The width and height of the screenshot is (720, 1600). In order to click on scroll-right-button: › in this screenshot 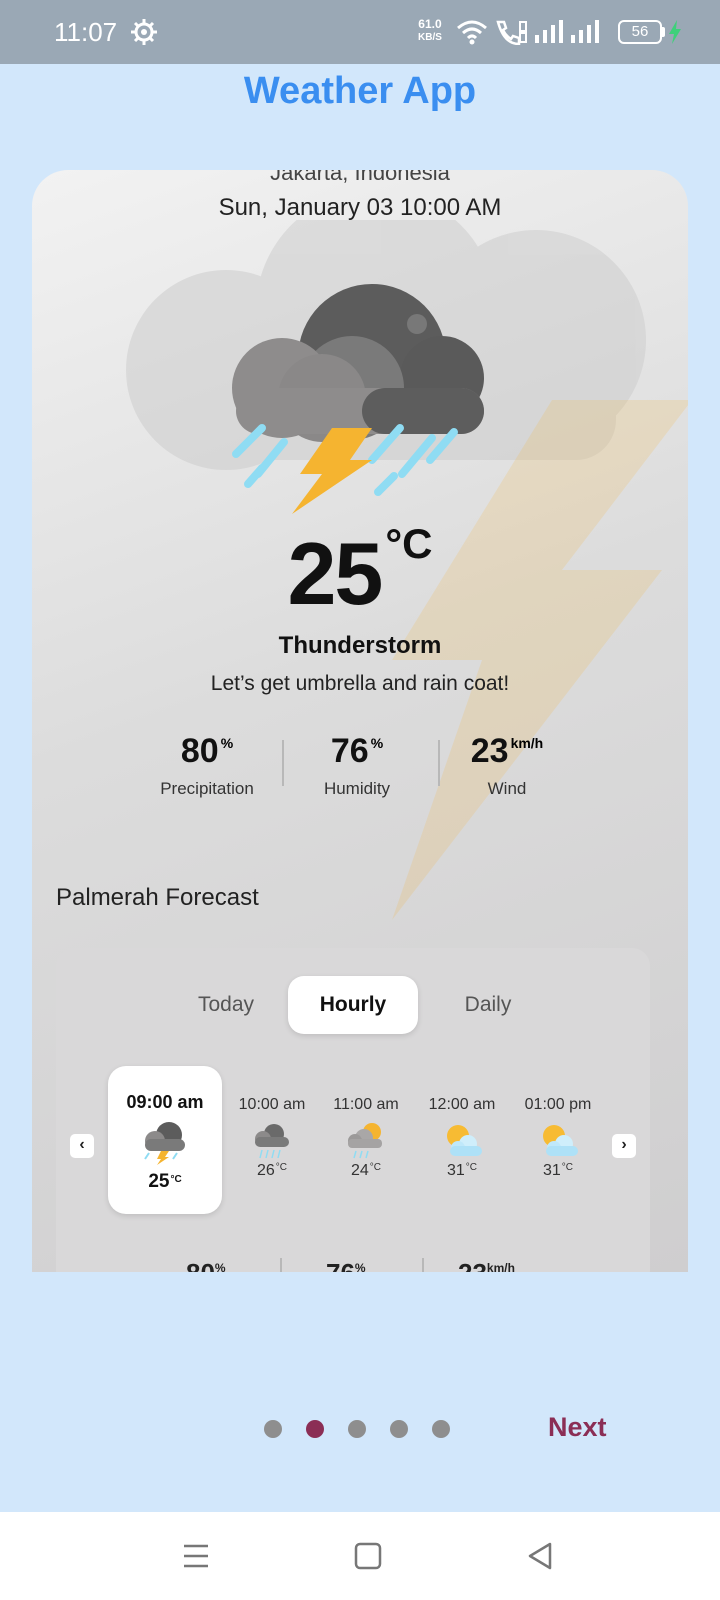, I will do `click(624, 1146)`.